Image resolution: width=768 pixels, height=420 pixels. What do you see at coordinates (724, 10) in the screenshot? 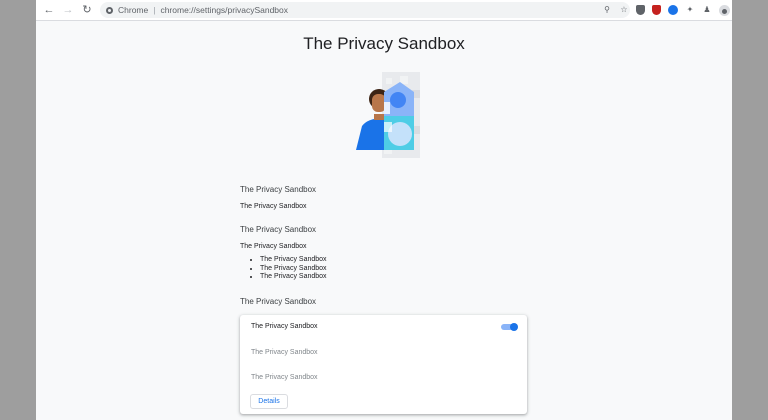
I see `profile-avatar-icon` at bounding box center [724, 10].